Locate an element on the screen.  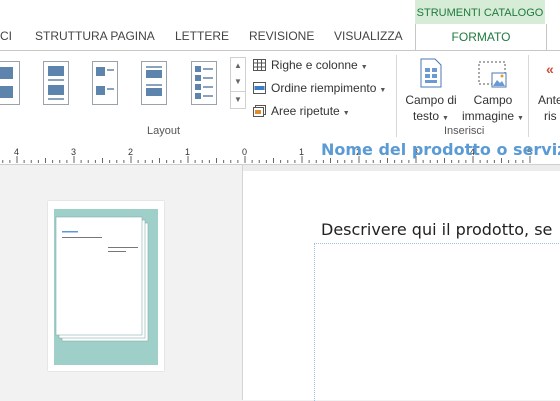
page-thumbnail is located at coordinates (106, 286).